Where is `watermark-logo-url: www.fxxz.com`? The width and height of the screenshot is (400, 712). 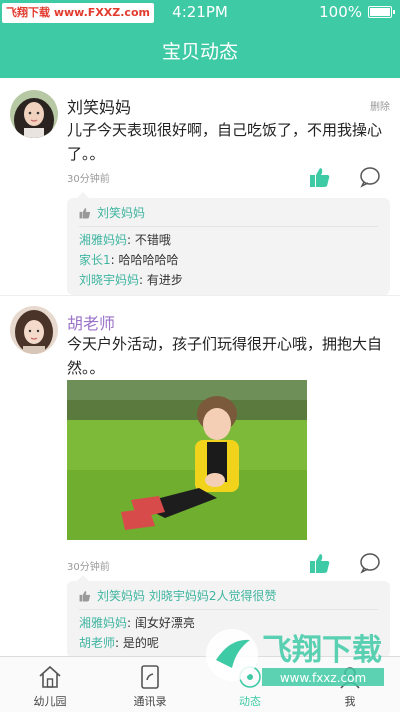
watermark-logo-url: www.fxxz.com is located at coordinates (323, 678).